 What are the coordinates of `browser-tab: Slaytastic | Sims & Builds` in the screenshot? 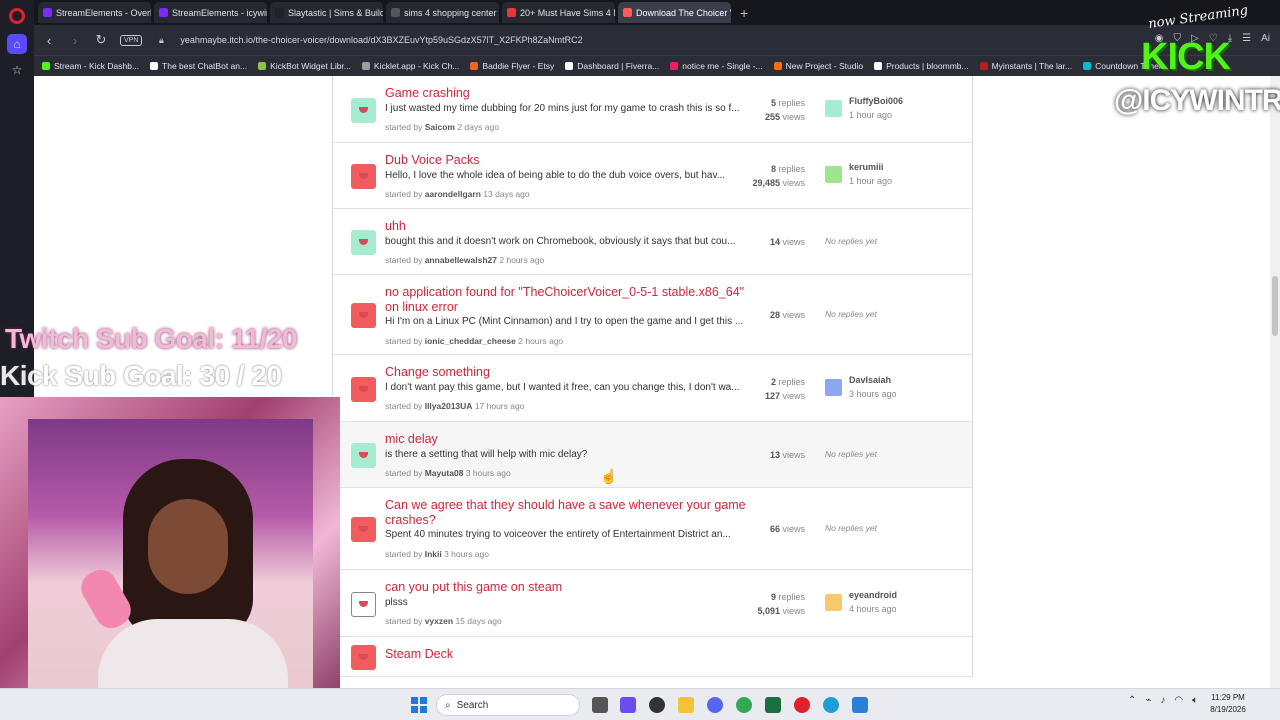 It's located at (326, 12).